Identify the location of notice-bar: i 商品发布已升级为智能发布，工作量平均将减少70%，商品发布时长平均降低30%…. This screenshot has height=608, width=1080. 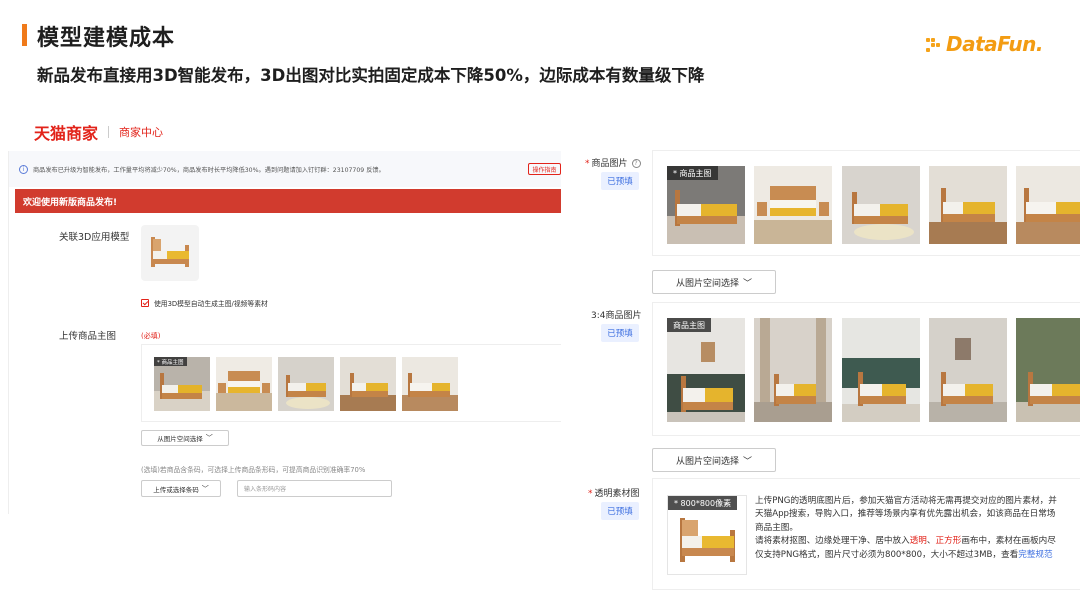
(285, 169).